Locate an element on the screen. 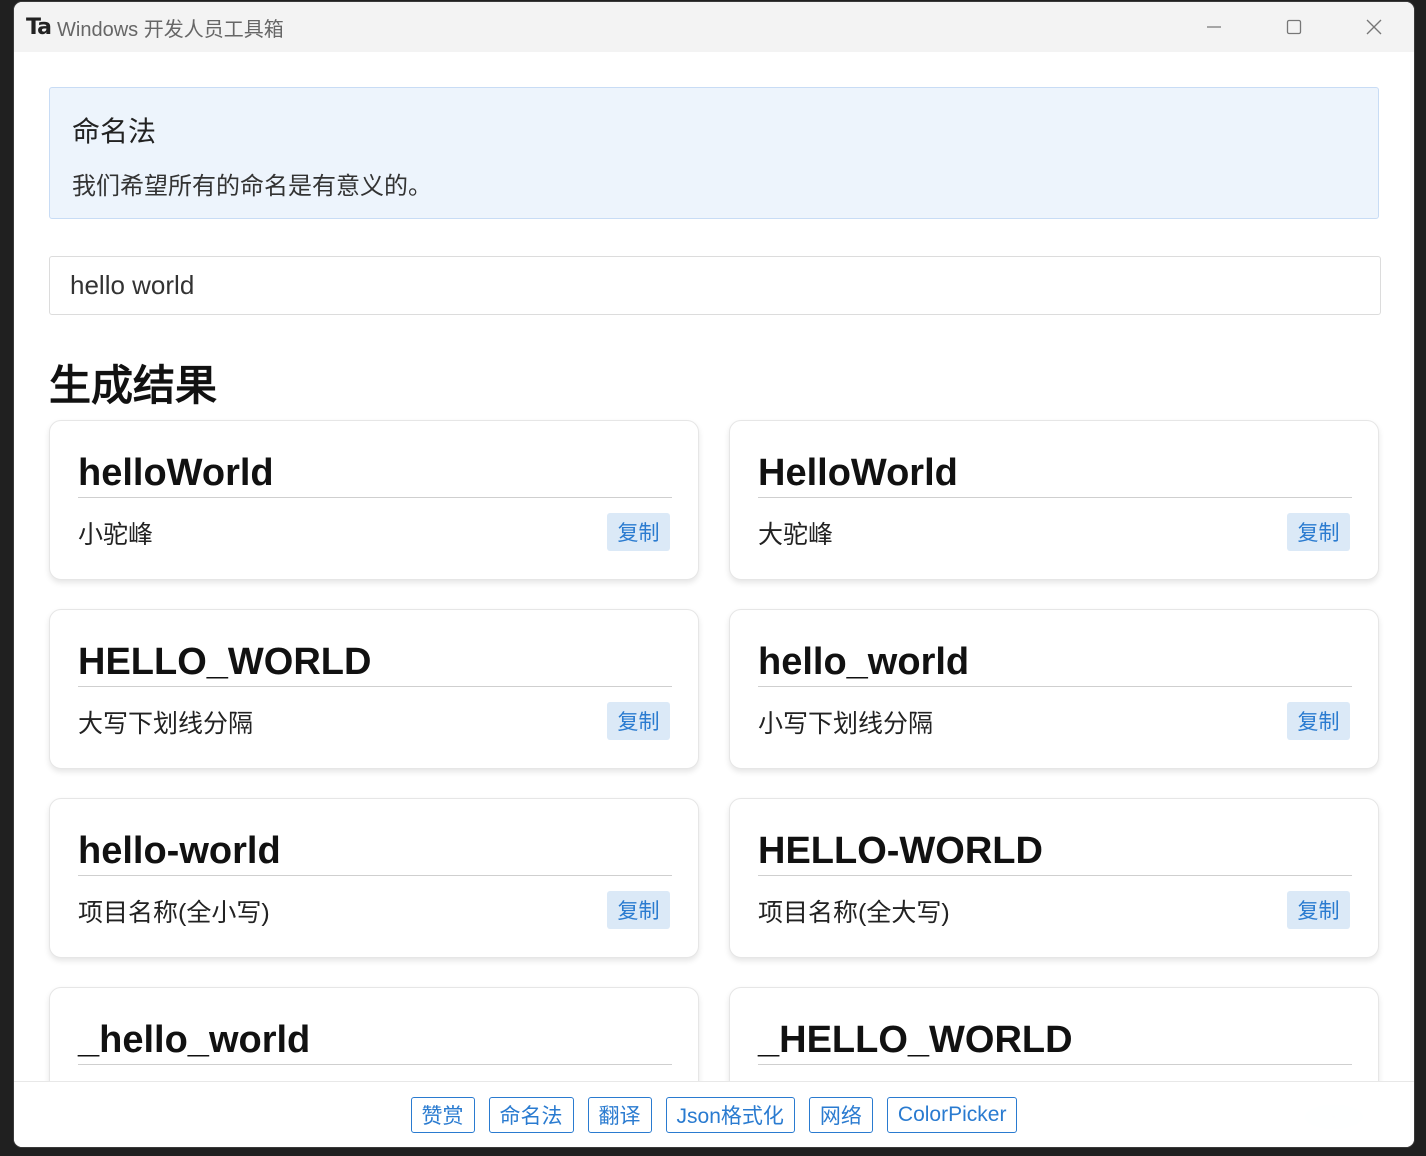  nav-translate-button: 翻译 is located at coordinates (619, 1115).